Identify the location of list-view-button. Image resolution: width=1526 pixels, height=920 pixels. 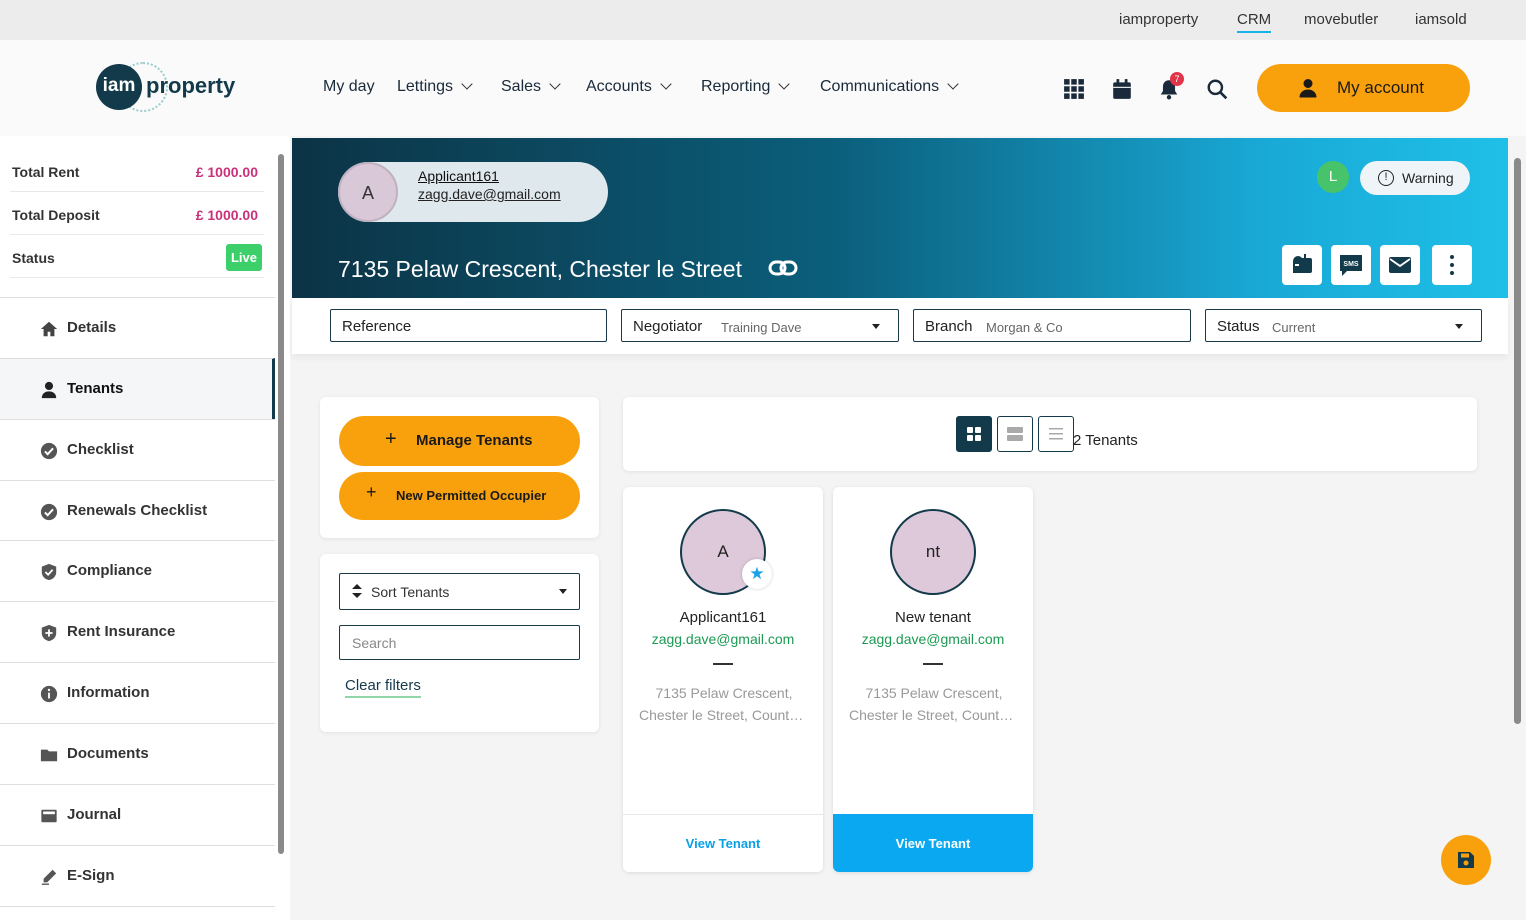
(1056, 434).